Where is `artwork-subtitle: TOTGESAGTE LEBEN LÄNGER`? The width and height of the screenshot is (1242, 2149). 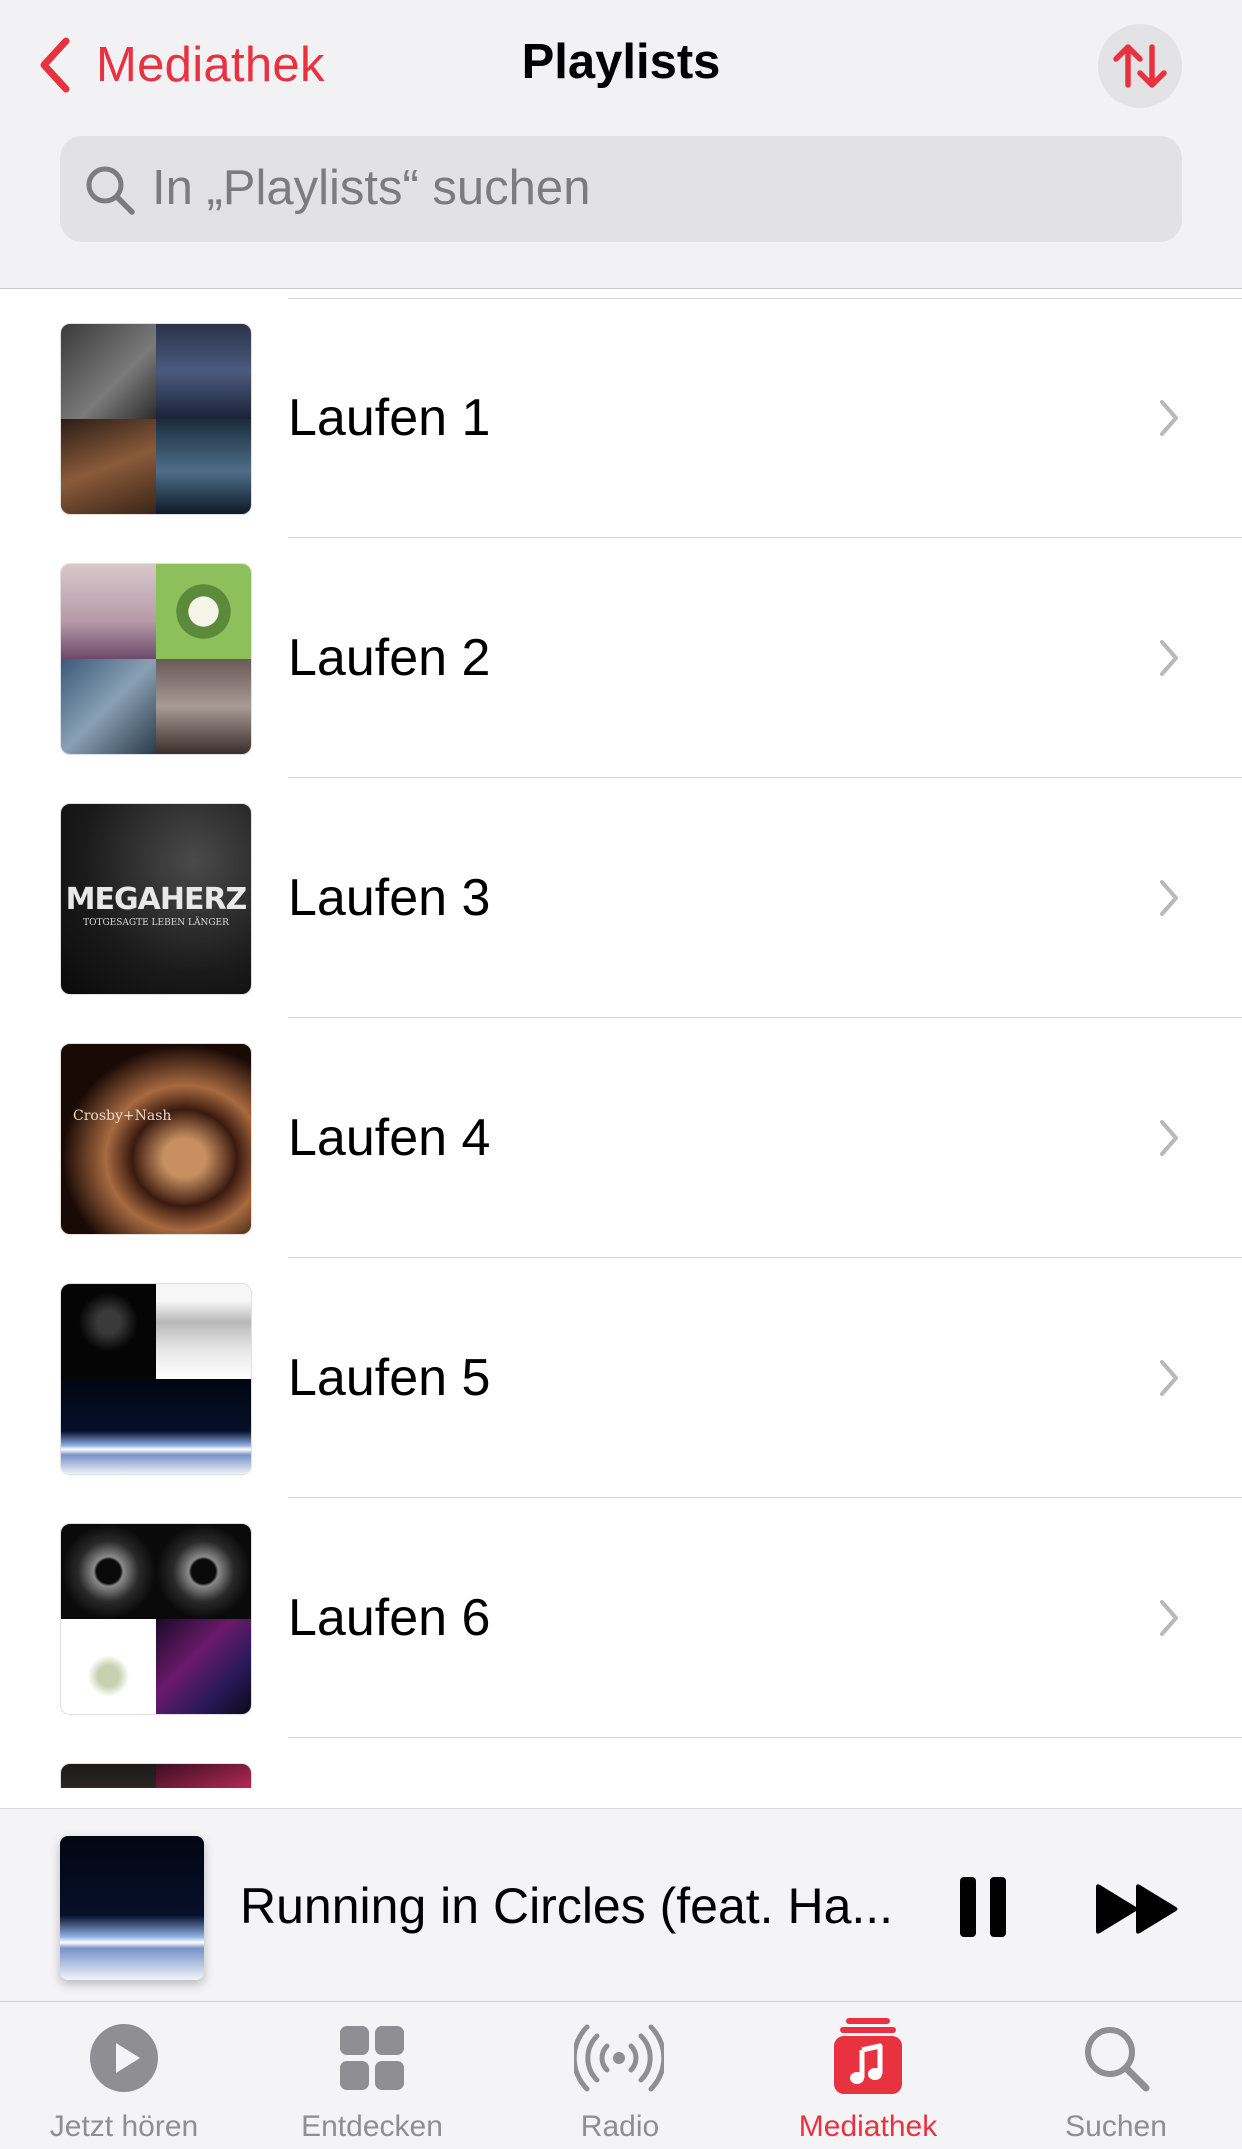
artwork-subtitle: TOTGESAGTE LEBEN LÄNGER is located at coordinates (156, 923).